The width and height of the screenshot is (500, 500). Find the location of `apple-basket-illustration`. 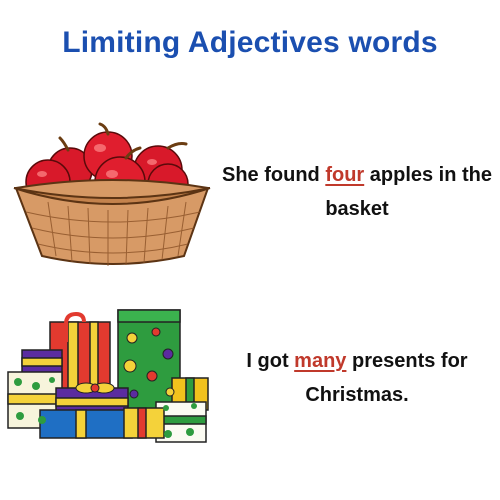

apple-basket-illustration is located at coordinates (112, 194).